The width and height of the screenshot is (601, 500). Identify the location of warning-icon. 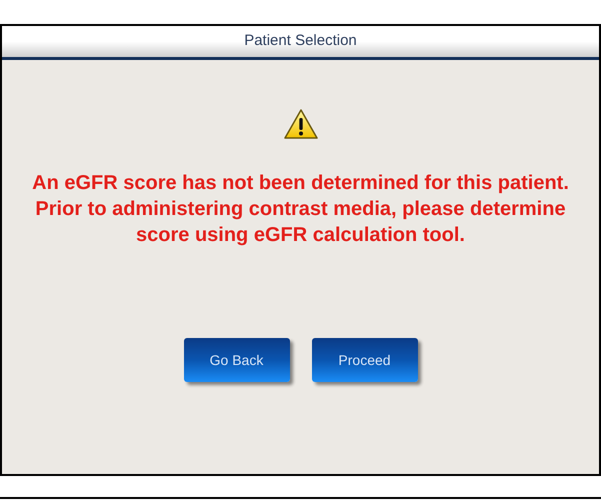
(300, 124).